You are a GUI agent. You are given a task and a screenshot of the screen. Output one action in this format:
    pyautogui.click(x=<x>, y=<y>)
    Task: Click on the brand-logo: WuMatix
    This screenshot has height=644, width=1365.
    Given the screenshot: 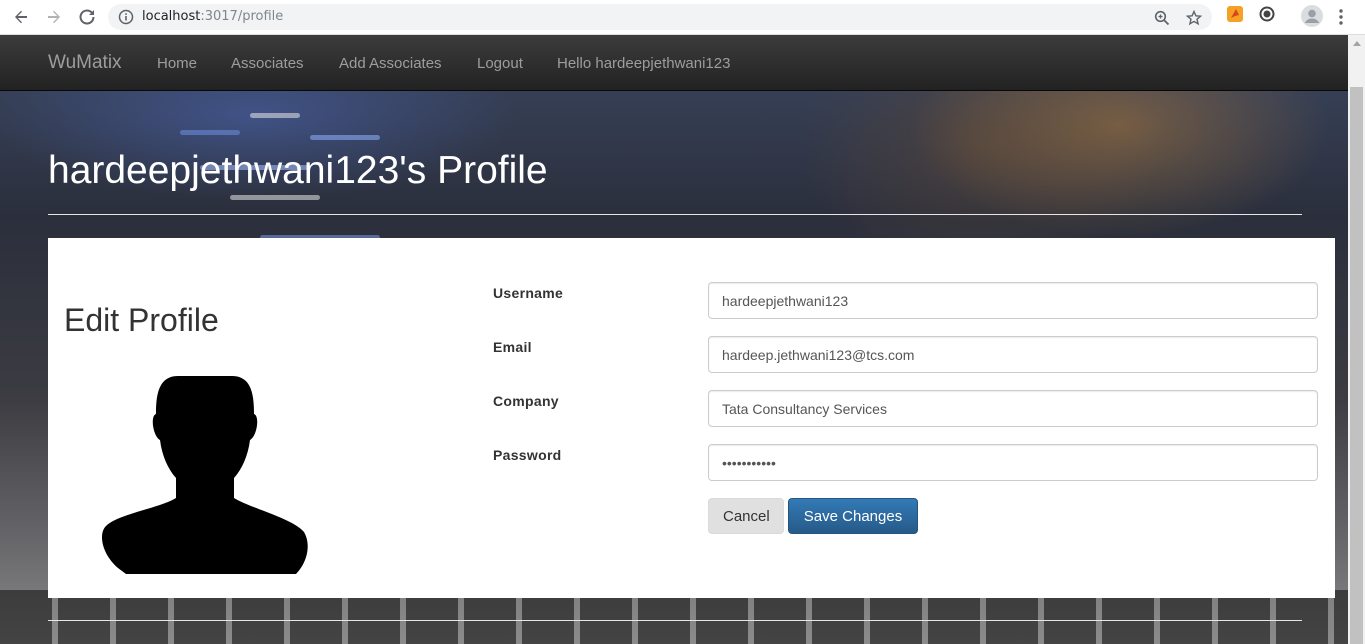 What is the action you would take?
    pyautogui.click(x=85, y=63)
    